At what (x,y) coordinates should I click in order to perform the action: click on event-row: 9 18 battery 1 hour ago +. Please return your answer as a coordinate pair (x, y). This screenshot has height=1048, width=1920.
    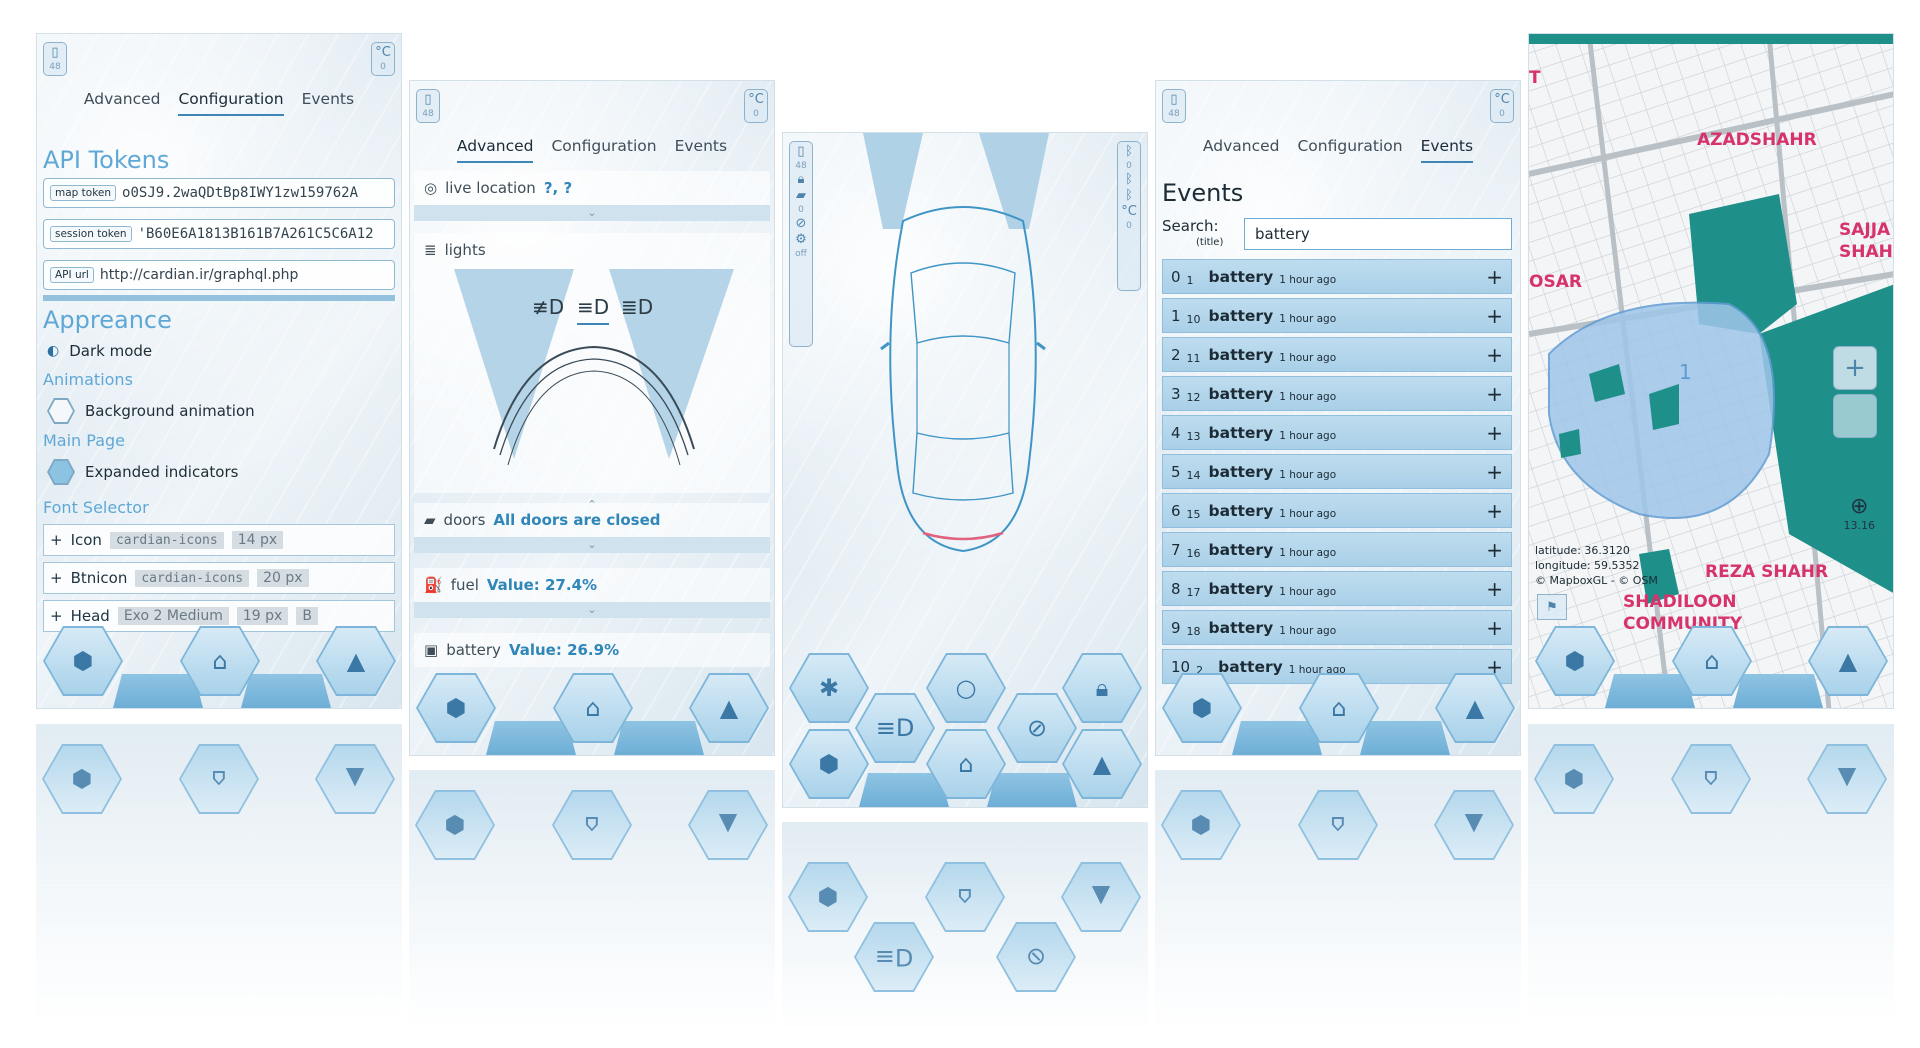
    Looking at the image, I should click on (1337, 627).